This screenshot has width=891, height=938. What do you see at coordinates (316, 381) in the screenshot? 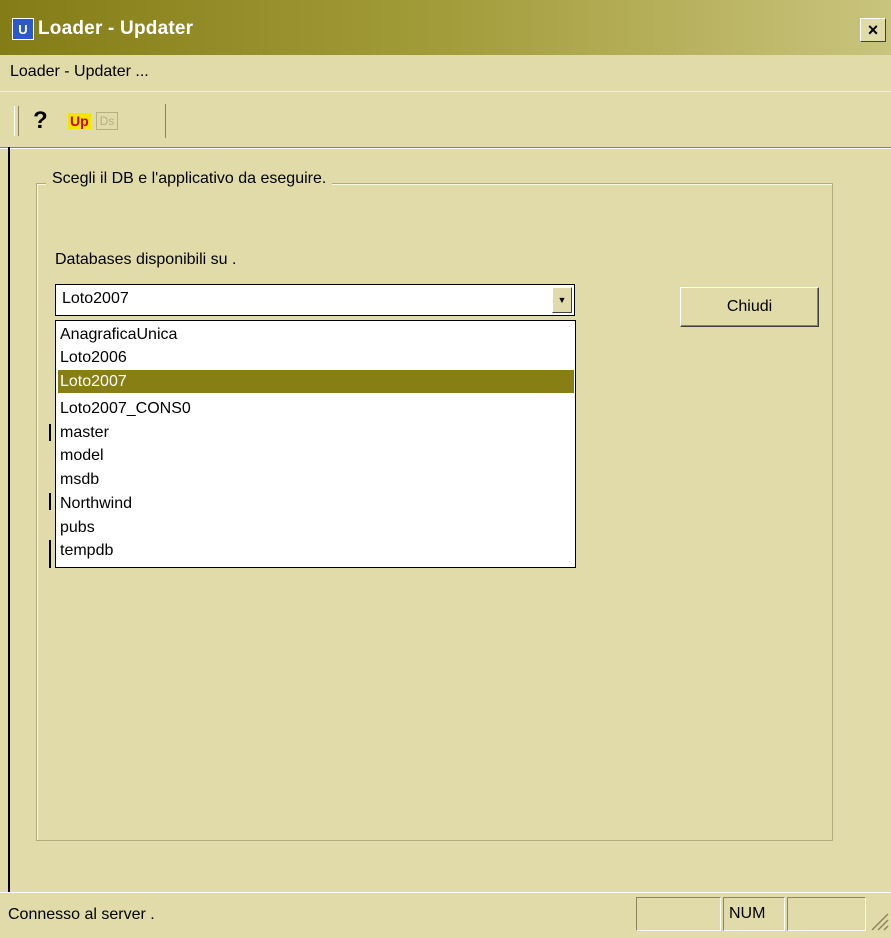
I see `list-item-selected: Loto2007` at bounding box center [316, 381].